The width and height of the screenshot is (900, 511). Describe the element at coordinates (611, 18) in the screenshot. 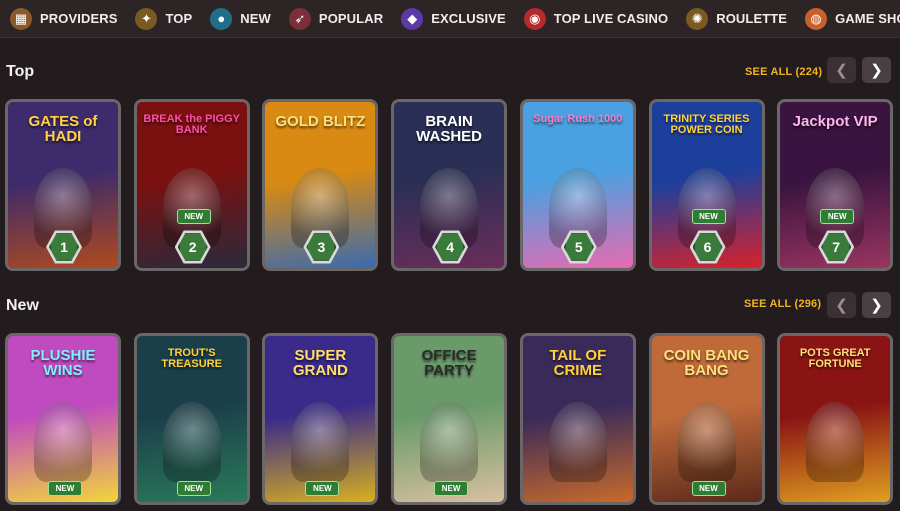

I see `nav-label: TOP LIVE CASINO` at that location.